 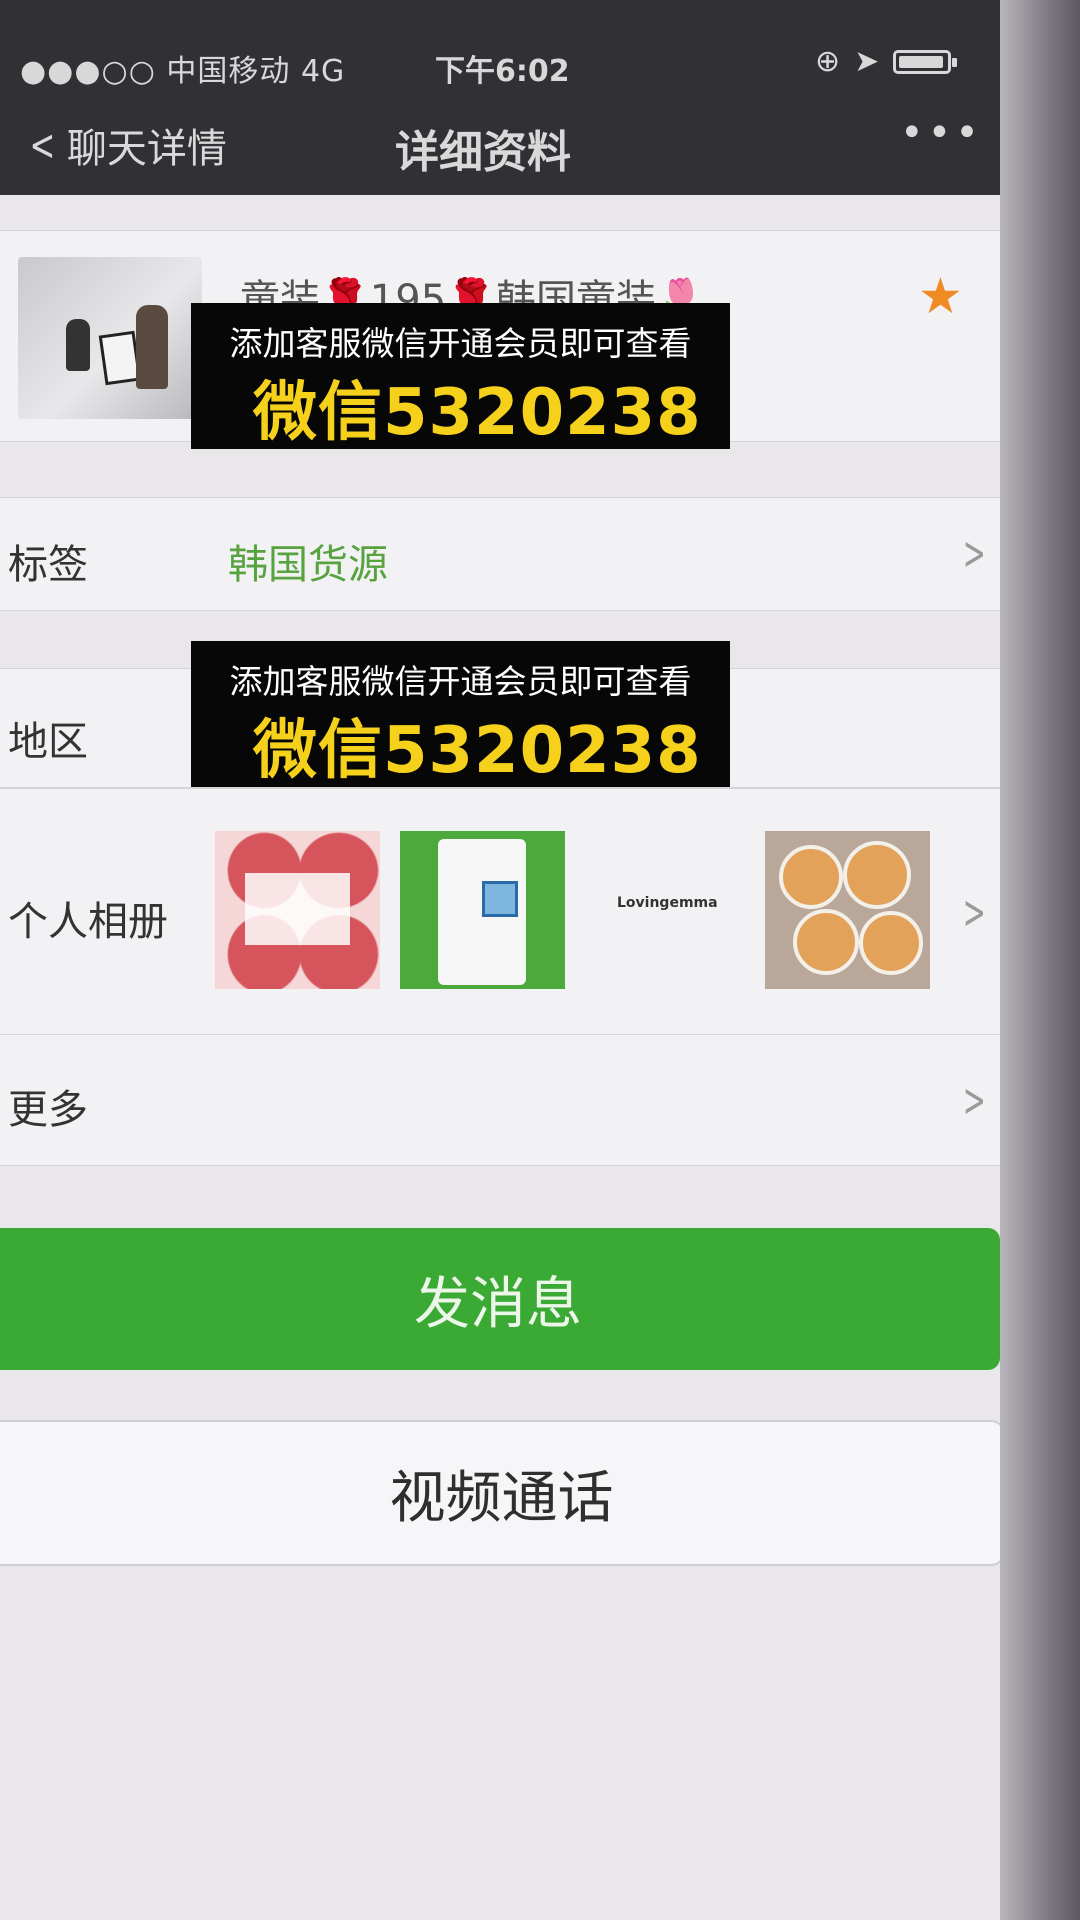 What do you see at coordinates (1040, 960) in the screenshot?
I see `device-bezel` at bounding box center [1040, 960].